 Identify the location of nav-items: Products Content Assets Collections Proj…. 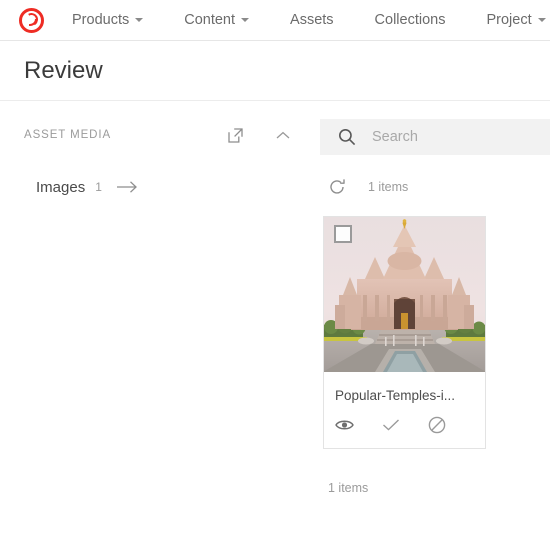
(306, 20).